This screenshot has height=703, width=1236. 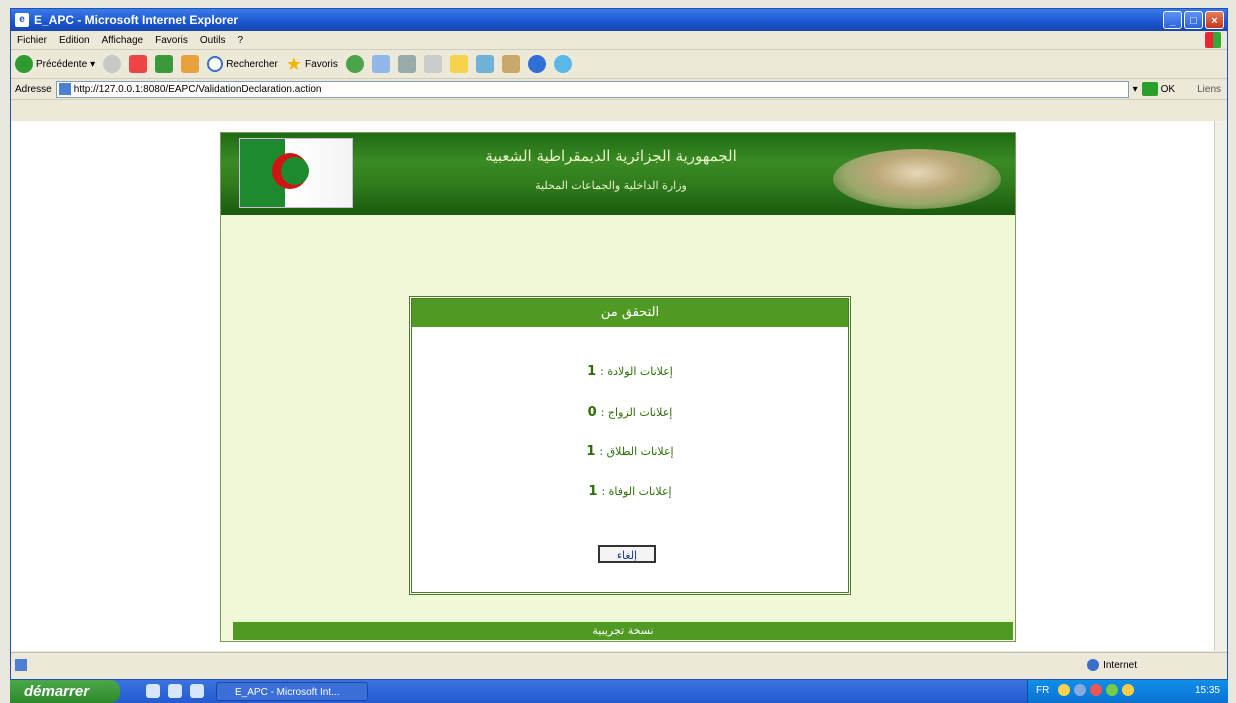 I want to click on crescent-icon, so click(x=290, y=171).